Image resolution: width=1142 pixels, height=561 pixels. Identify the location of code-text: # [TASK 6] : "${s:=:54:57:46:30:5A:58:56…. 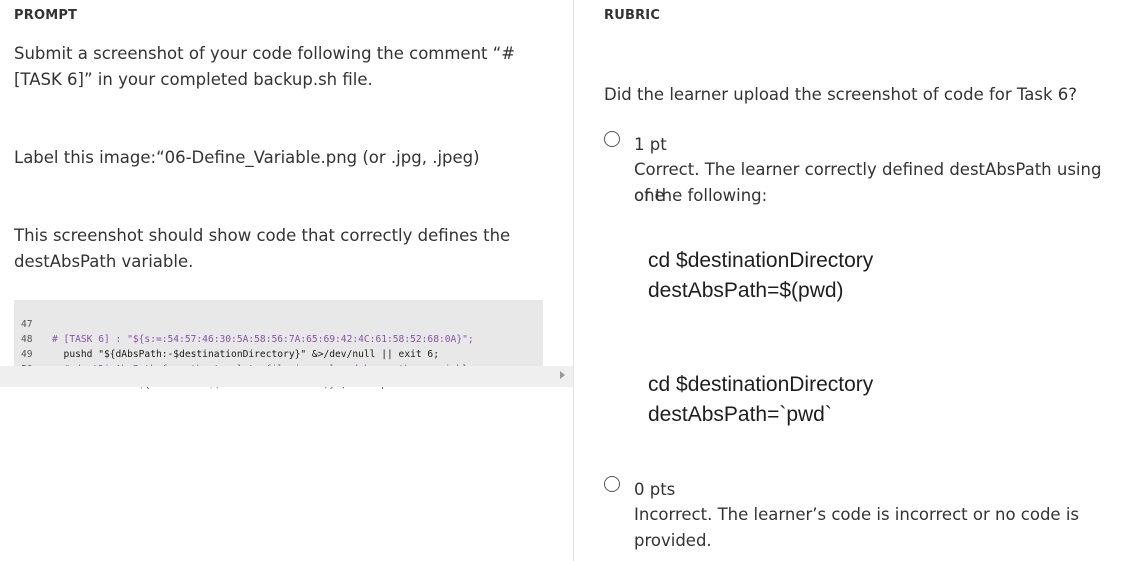
(263, 339).